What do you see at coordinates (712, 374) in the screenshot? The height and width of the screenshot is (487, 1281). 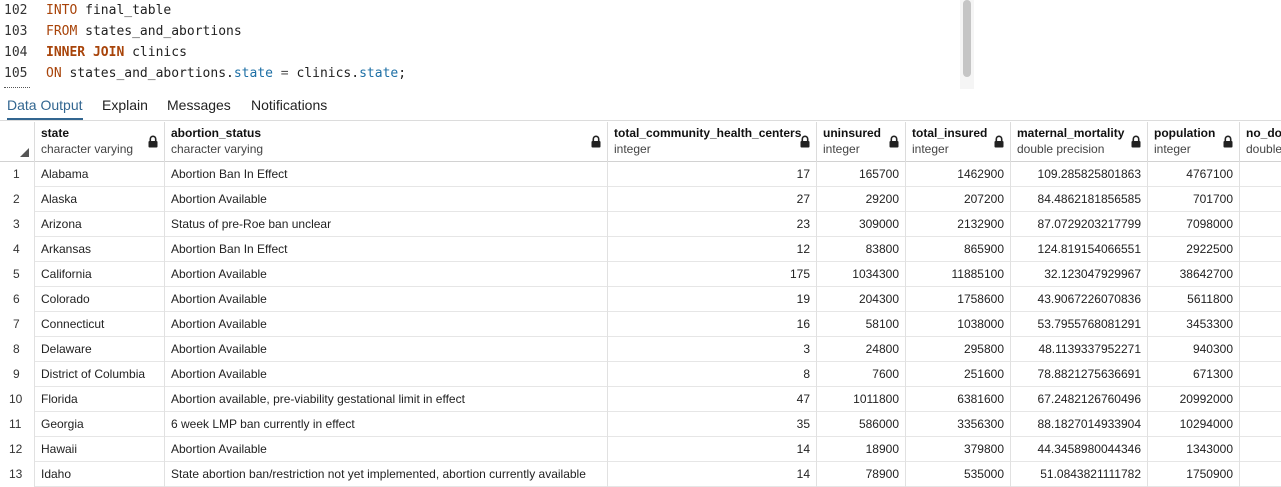 I see `cell-total-community-health-centers: 8` at bounding box center [712, 374].